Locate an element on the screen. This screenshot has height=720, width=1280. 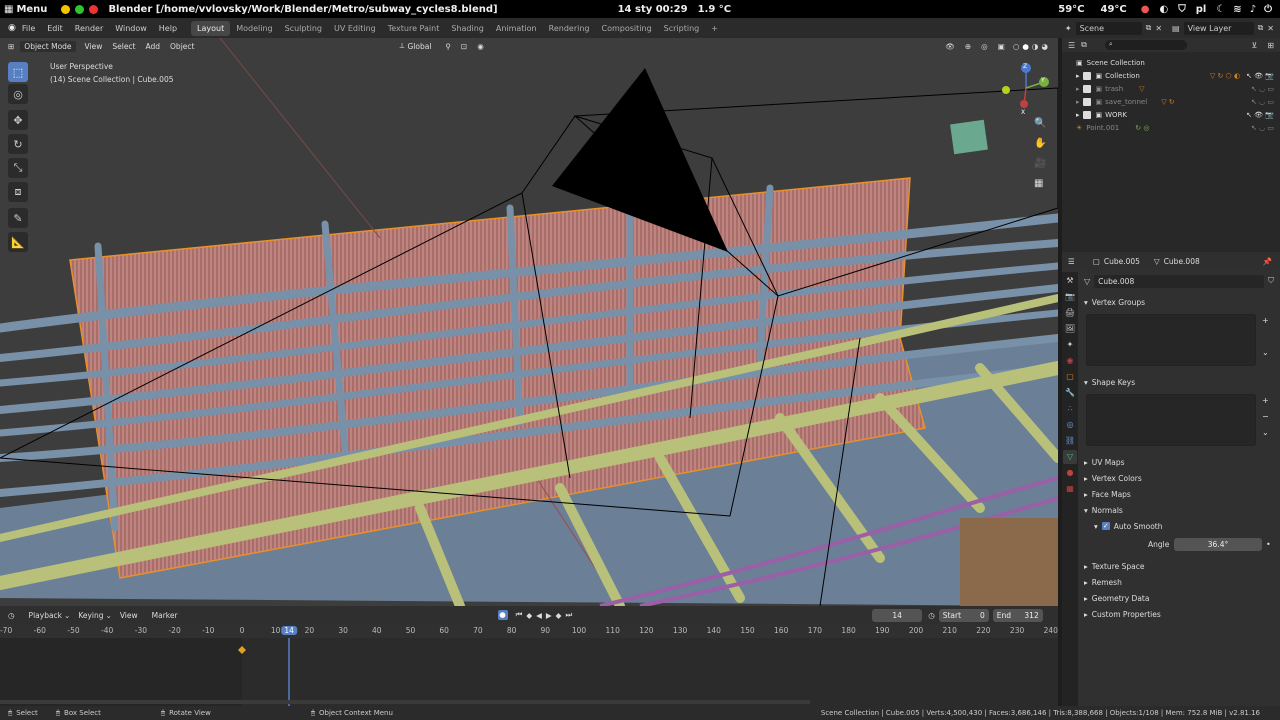
xray-icon: ▣ is located at coordinates (1001, 46).